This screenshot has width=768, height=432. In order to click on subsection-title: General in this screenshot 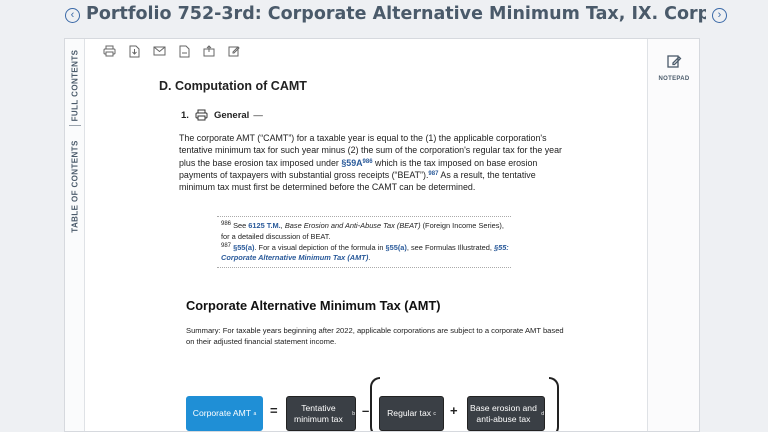, I will do `click(231, 115)`.